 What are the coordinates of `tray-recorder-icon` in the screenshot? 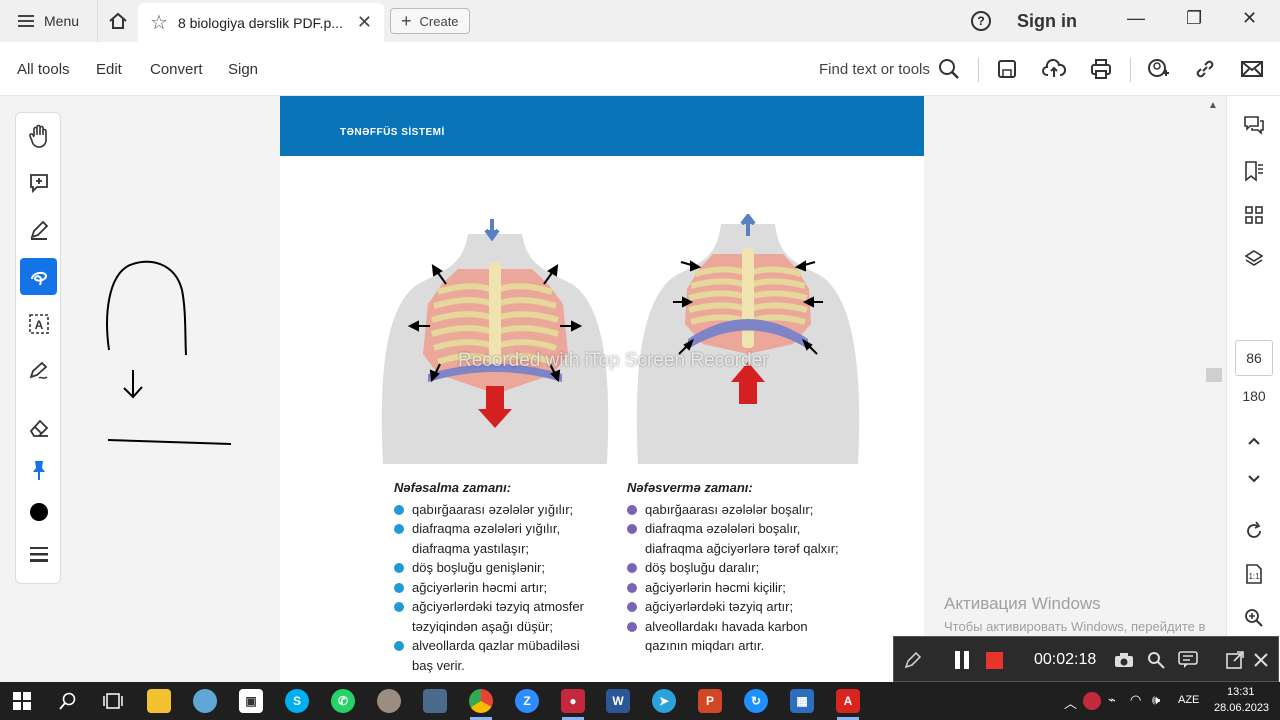 It's located at (1092, 701).